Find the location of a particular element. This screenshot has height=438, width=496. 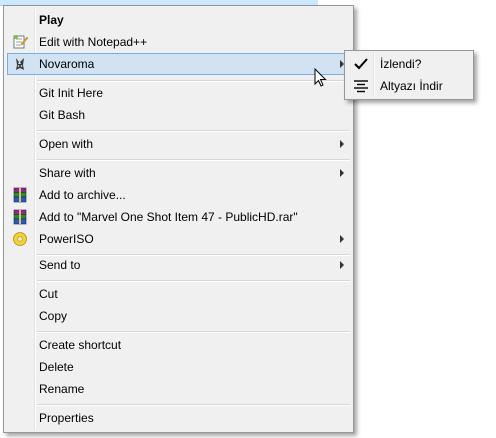

menu-item-label: Properties is located at coordinates (66, 418).